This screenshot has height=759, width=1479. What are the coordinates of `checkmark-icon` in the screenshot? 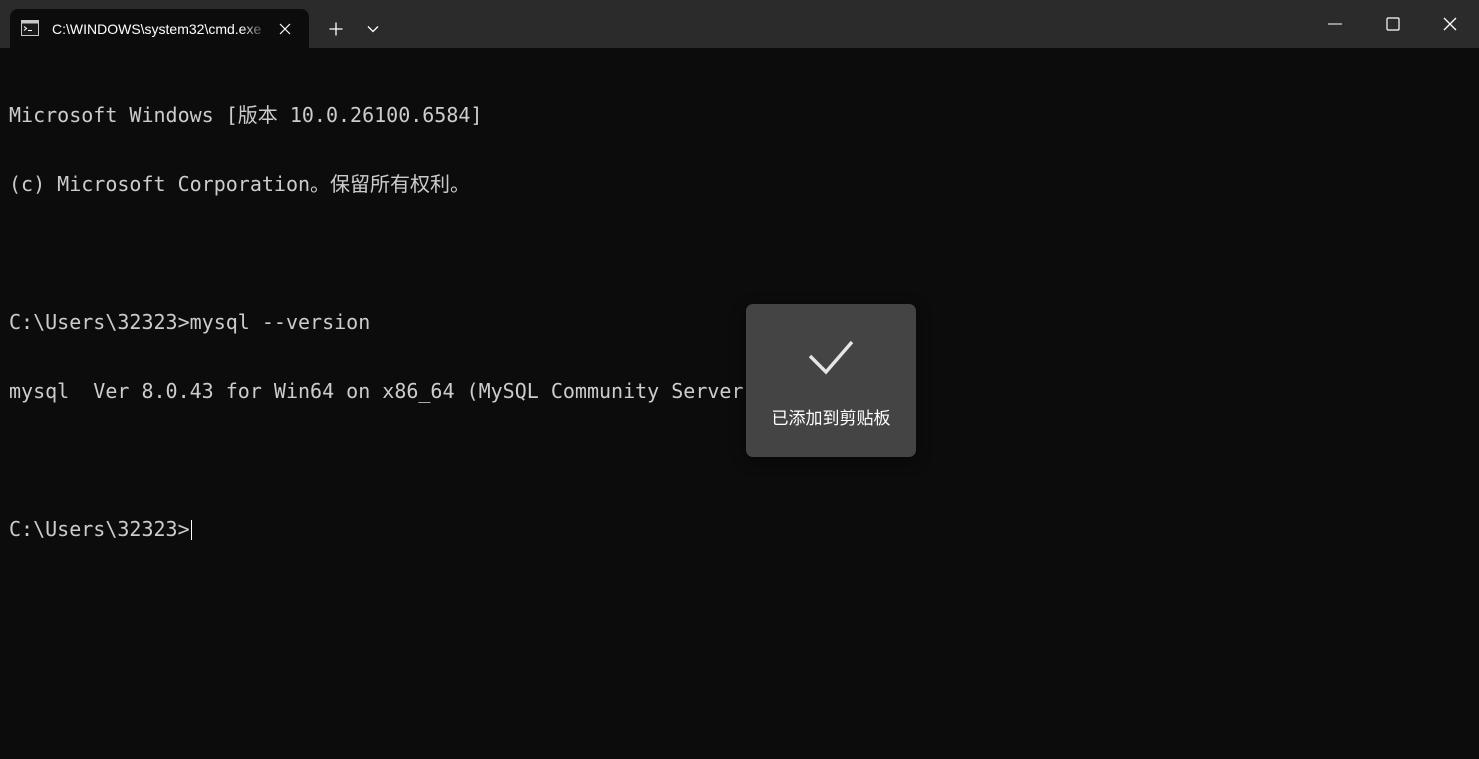 It's located at (831, 357).